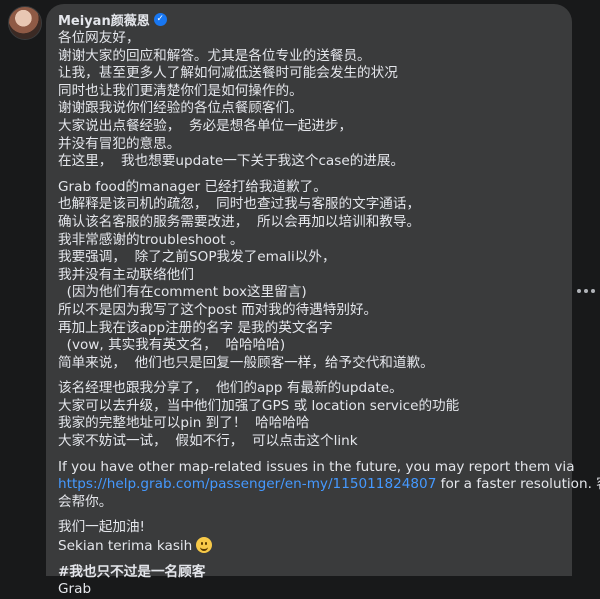 The image size is (600, 599). Describe the element at coordinates (520, 484) in the screenshot. I see `after-link-text: for a faster resolution. 客服` at that location.